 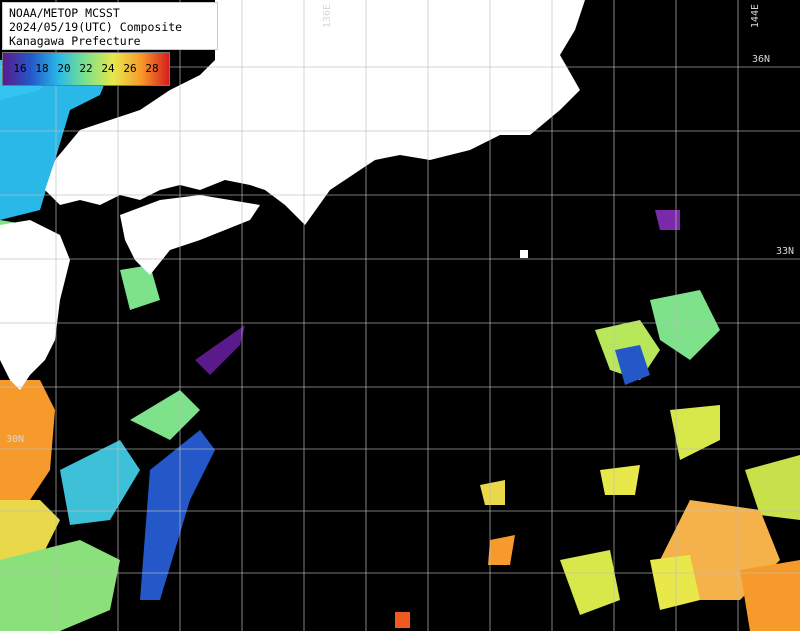 I want to click on temperature-scale: 16 18 20 22 24 26 28, so click(x=86, y=69).